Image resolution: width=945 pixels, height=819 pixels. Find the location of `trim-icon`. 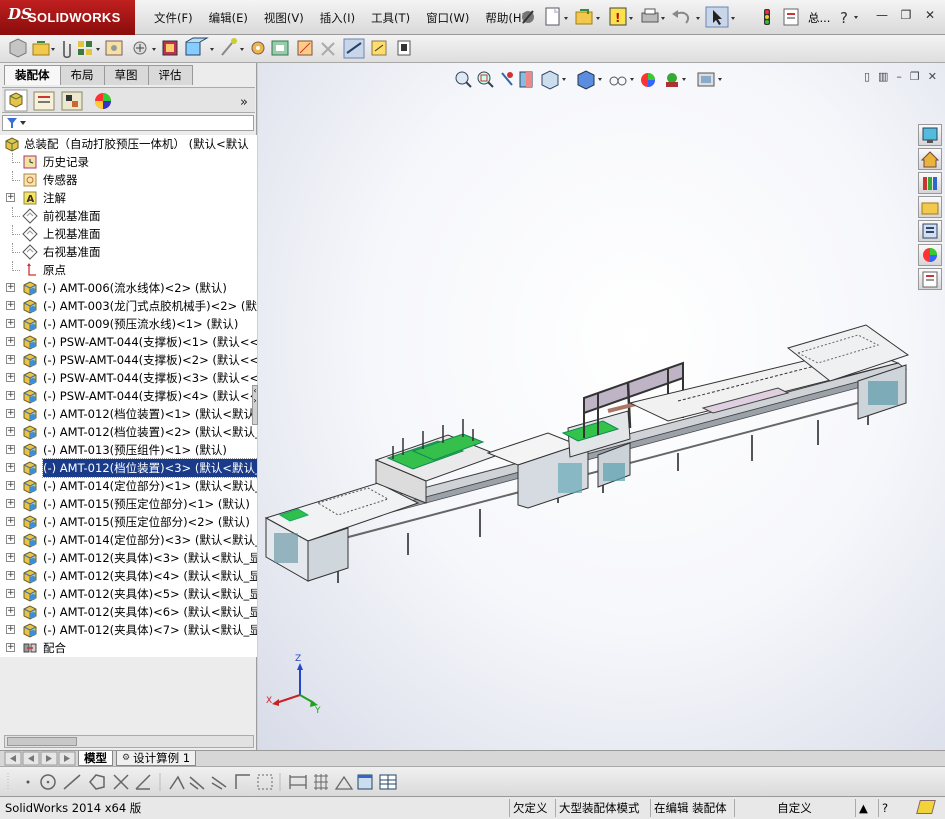

trim-icon is located at coordinates (121, 782).